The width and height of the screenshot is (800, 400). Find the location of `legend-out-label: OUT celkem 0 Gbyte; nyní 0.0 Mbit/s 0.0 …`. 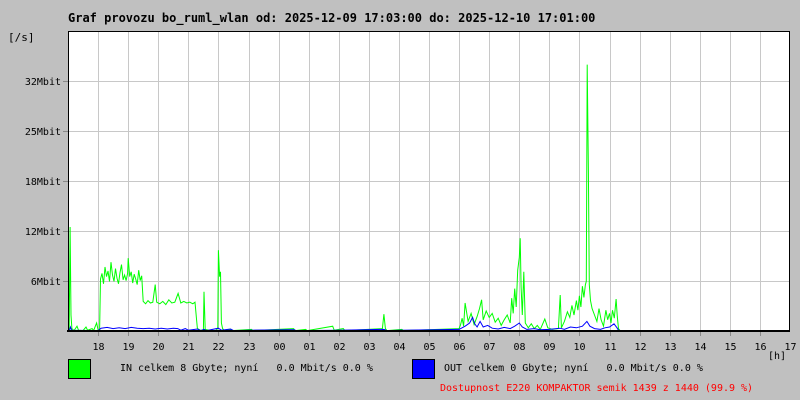

legend-out-label: OUT celkem 0 Gbyte; nyní 0.0 Mbit/s 0.0 … is located at coordinates (573, 368).